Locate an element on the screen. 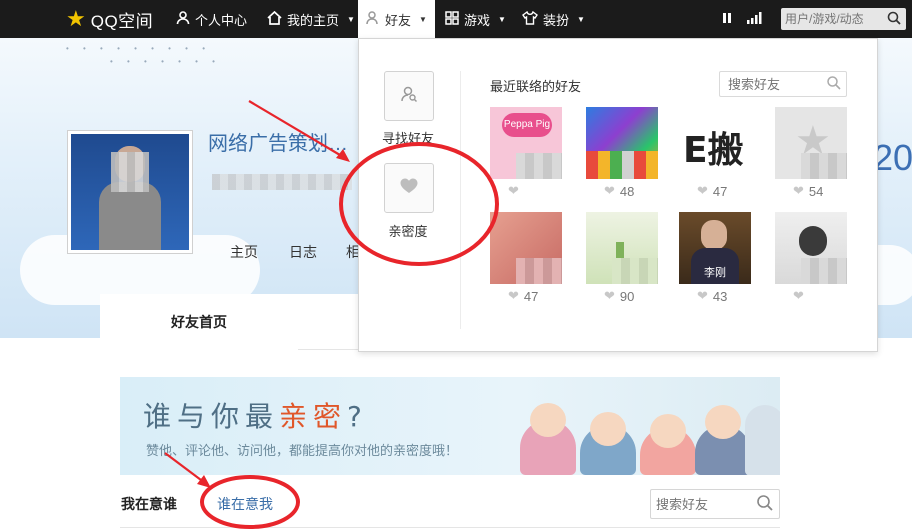  friend-card: ❤ 47 is located at coordinates (526, 258).